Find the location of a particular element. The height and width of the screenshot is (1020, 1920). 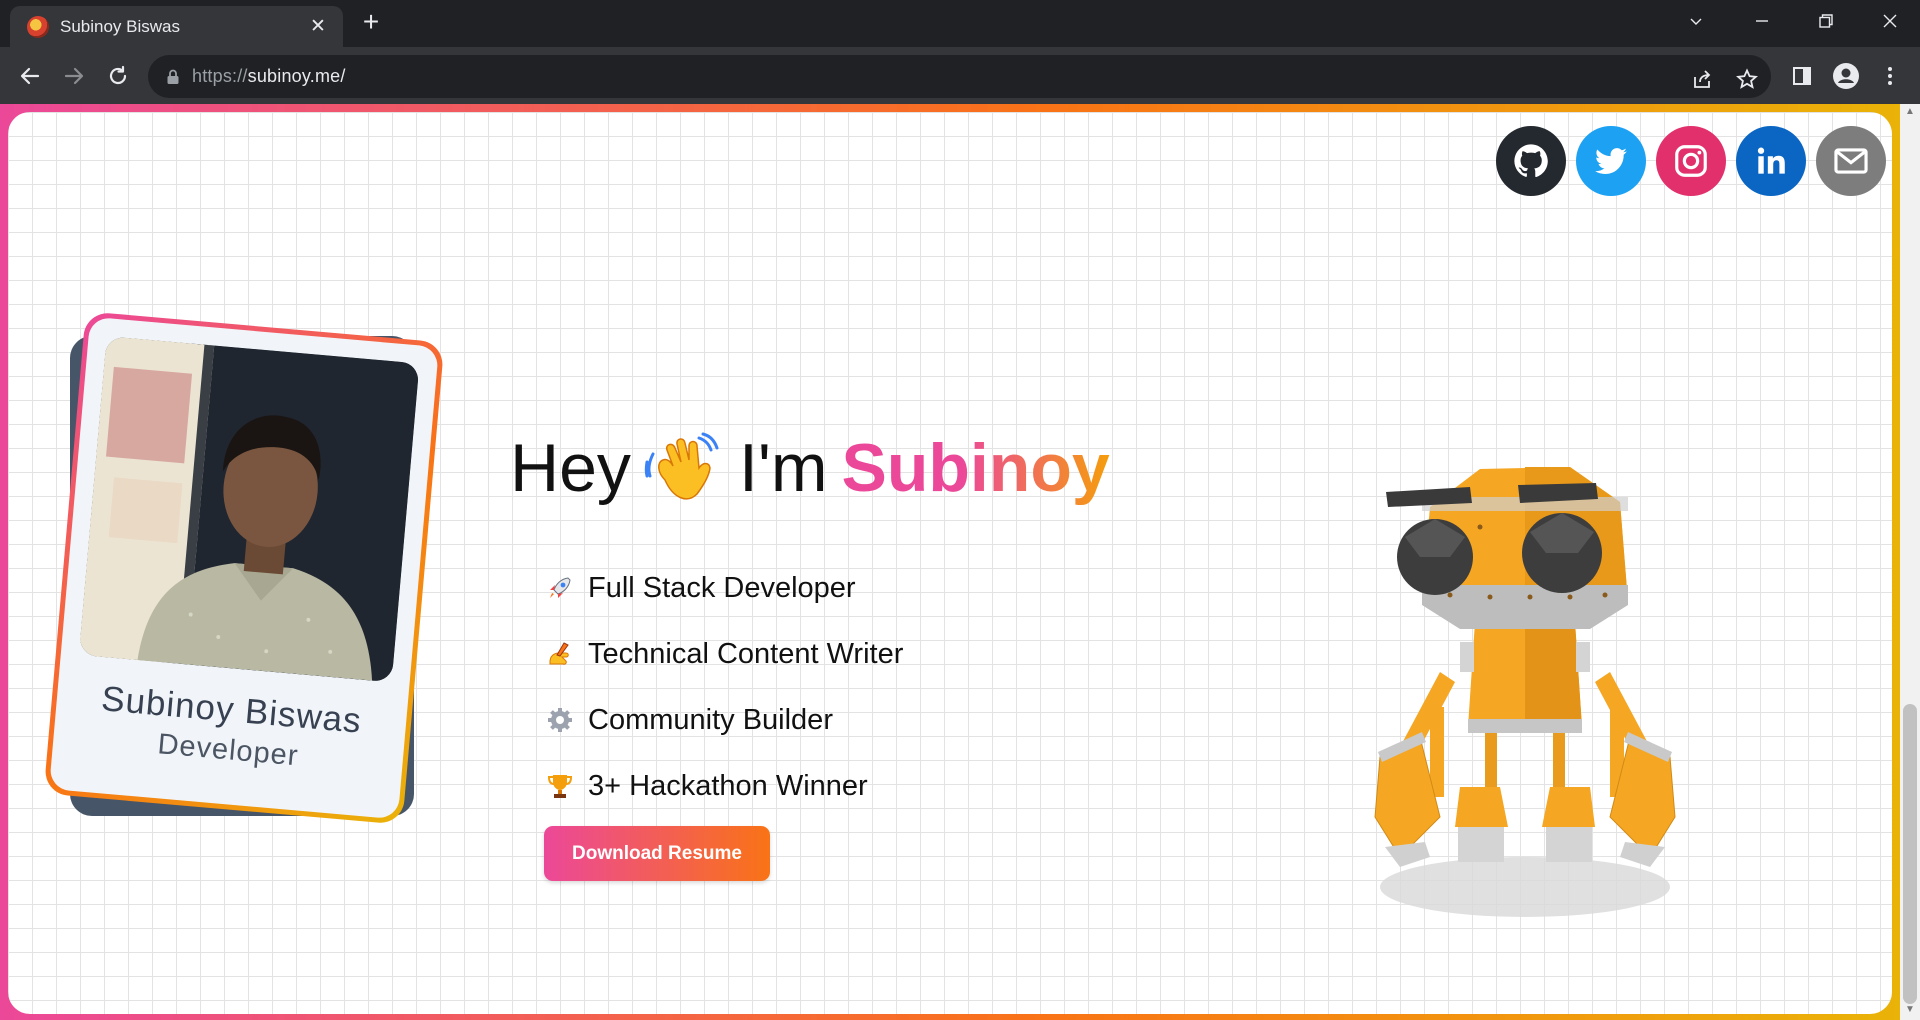

restore-button is located at coordinates (1826, 21).